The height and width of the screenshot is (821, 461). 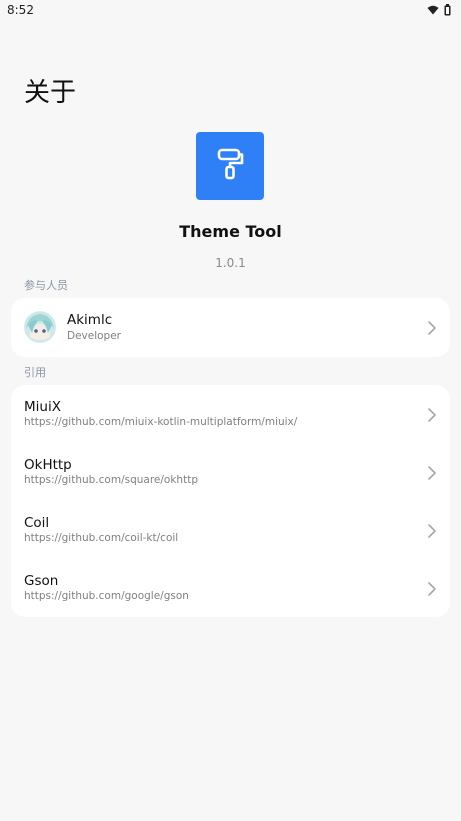 What do you see at coordinates (106, 596) in the screenshot?
I see `reference-url: https://github.com/google/gson` at bounding box center [106, 596].